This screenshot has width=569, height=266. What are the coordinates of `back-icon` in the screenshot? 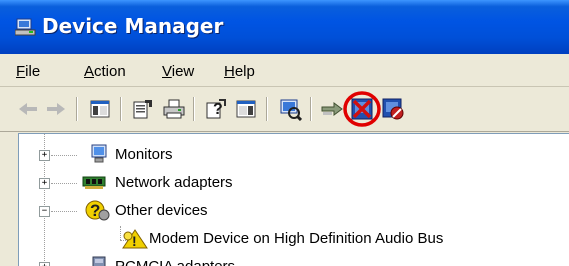 It's located at (28, 109).